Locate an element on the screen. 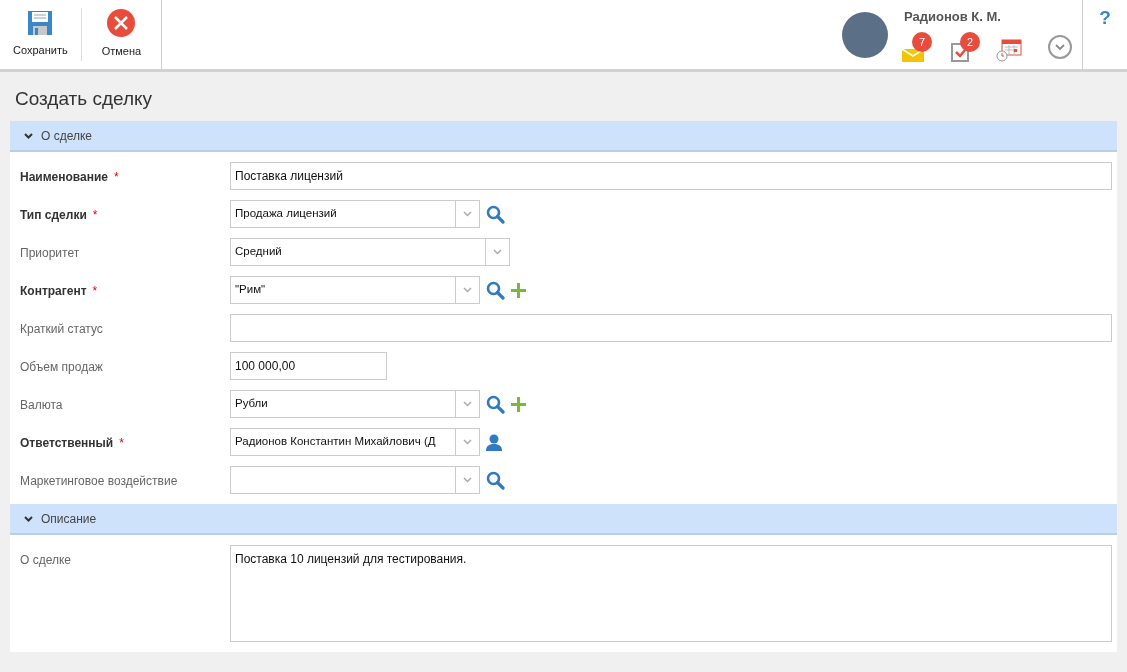  user-name: Радионов К. М. is located at coordinates (987, 16).